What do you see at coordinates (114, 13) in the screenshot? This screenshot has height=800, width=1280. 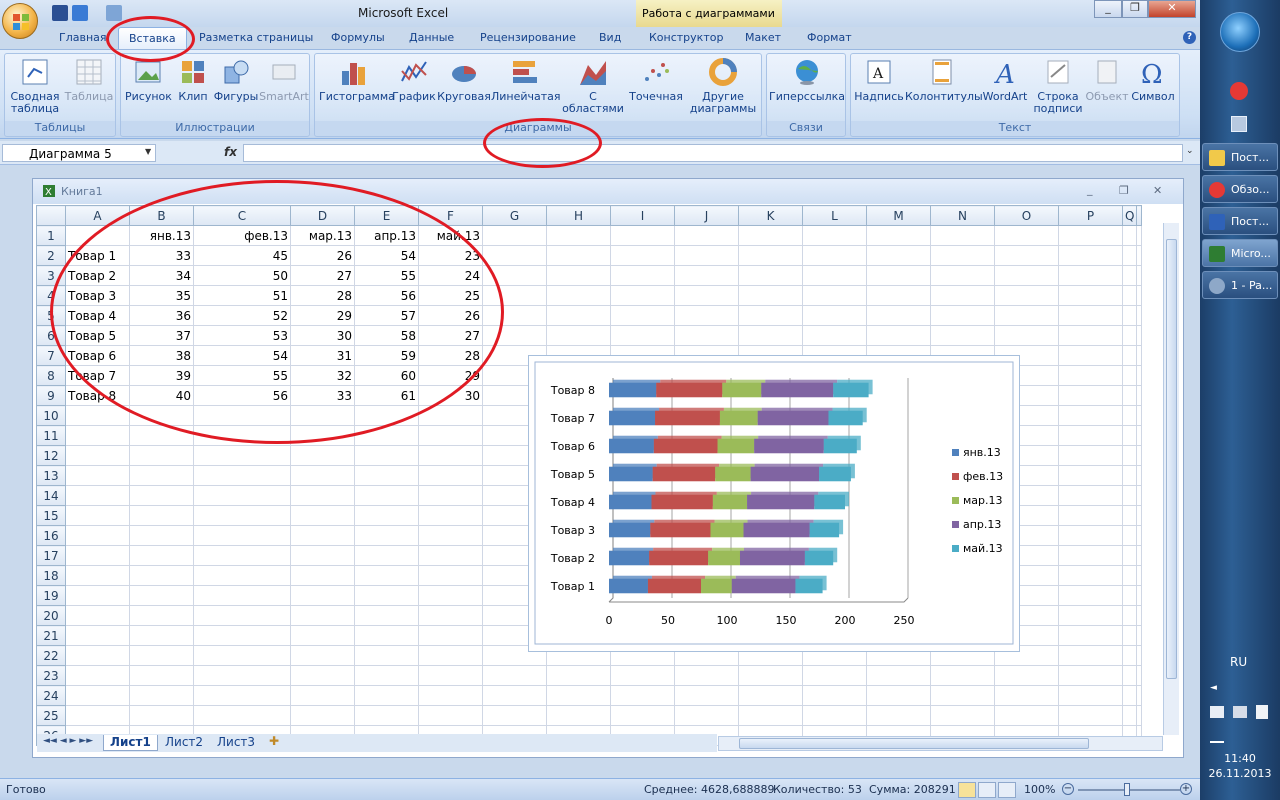 I see `redo-icon` at bounding box center [114, 13].